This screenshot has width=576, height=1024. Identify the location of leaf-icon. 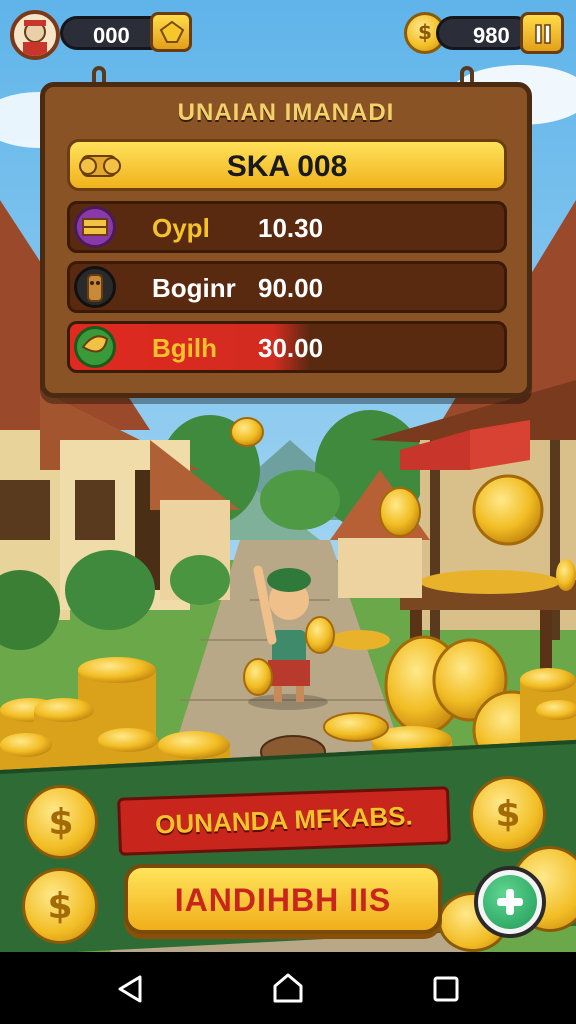
(95, 347).